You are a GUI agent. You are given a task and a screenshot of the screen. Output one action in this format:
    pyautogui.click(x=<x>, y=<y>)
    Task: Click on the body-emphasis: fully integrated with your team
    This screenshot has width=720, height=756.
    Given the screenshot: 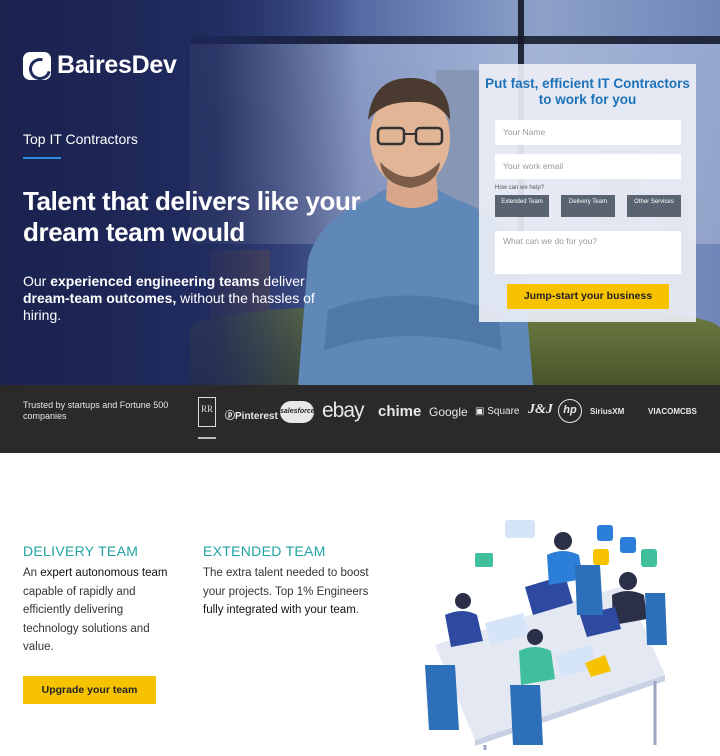 What is the action you would take?
    pyautogui.click(x=279, y=610)
    